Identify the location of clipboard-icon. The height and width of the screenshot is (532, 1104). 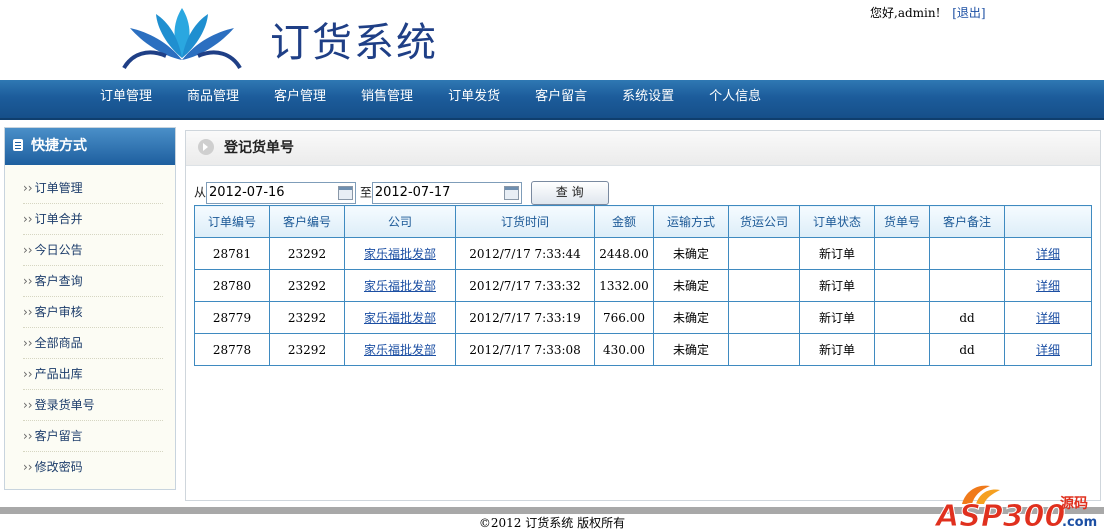
(18, 145).